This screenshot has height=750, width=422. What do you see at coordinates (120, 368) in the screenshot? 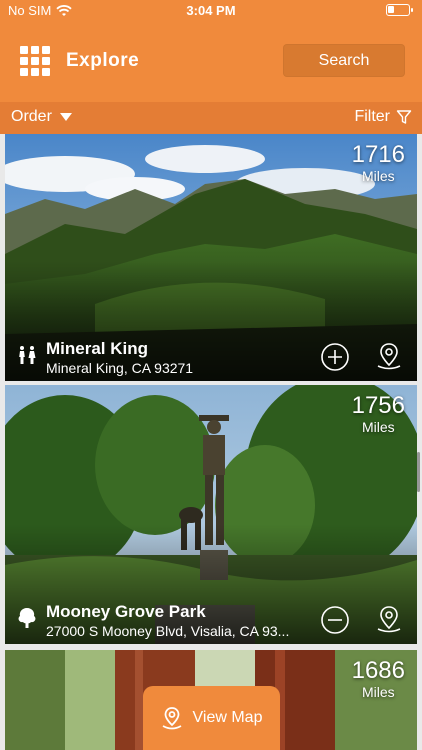
I see `place-address: Mineral King, CA 93271` at bounding box center [120, 368].